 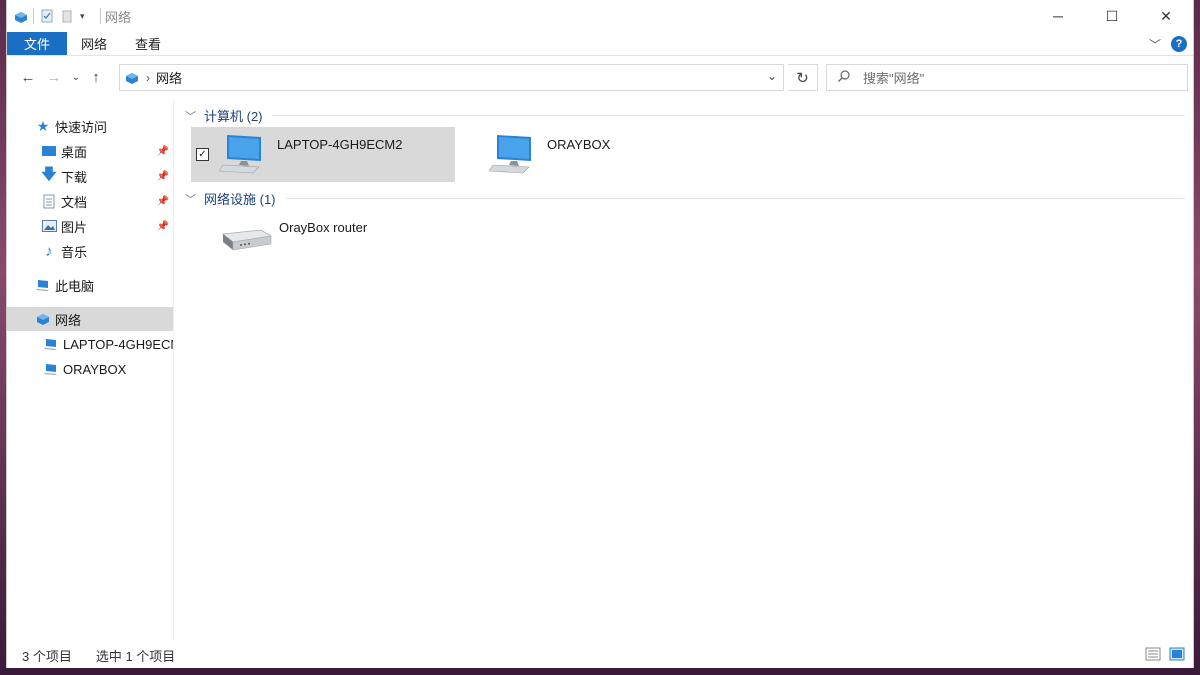 What do you see at coordinates (43, 125) in the screenshot?
I see `star-icon: ★` at bounding box center [43, 125].